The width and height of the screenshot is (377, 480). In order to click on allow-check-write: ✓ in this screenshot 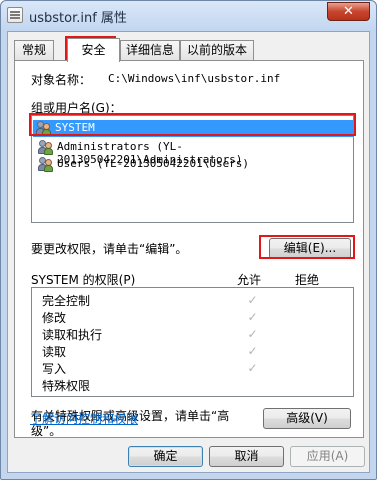, I will do `click(252, 368)`.